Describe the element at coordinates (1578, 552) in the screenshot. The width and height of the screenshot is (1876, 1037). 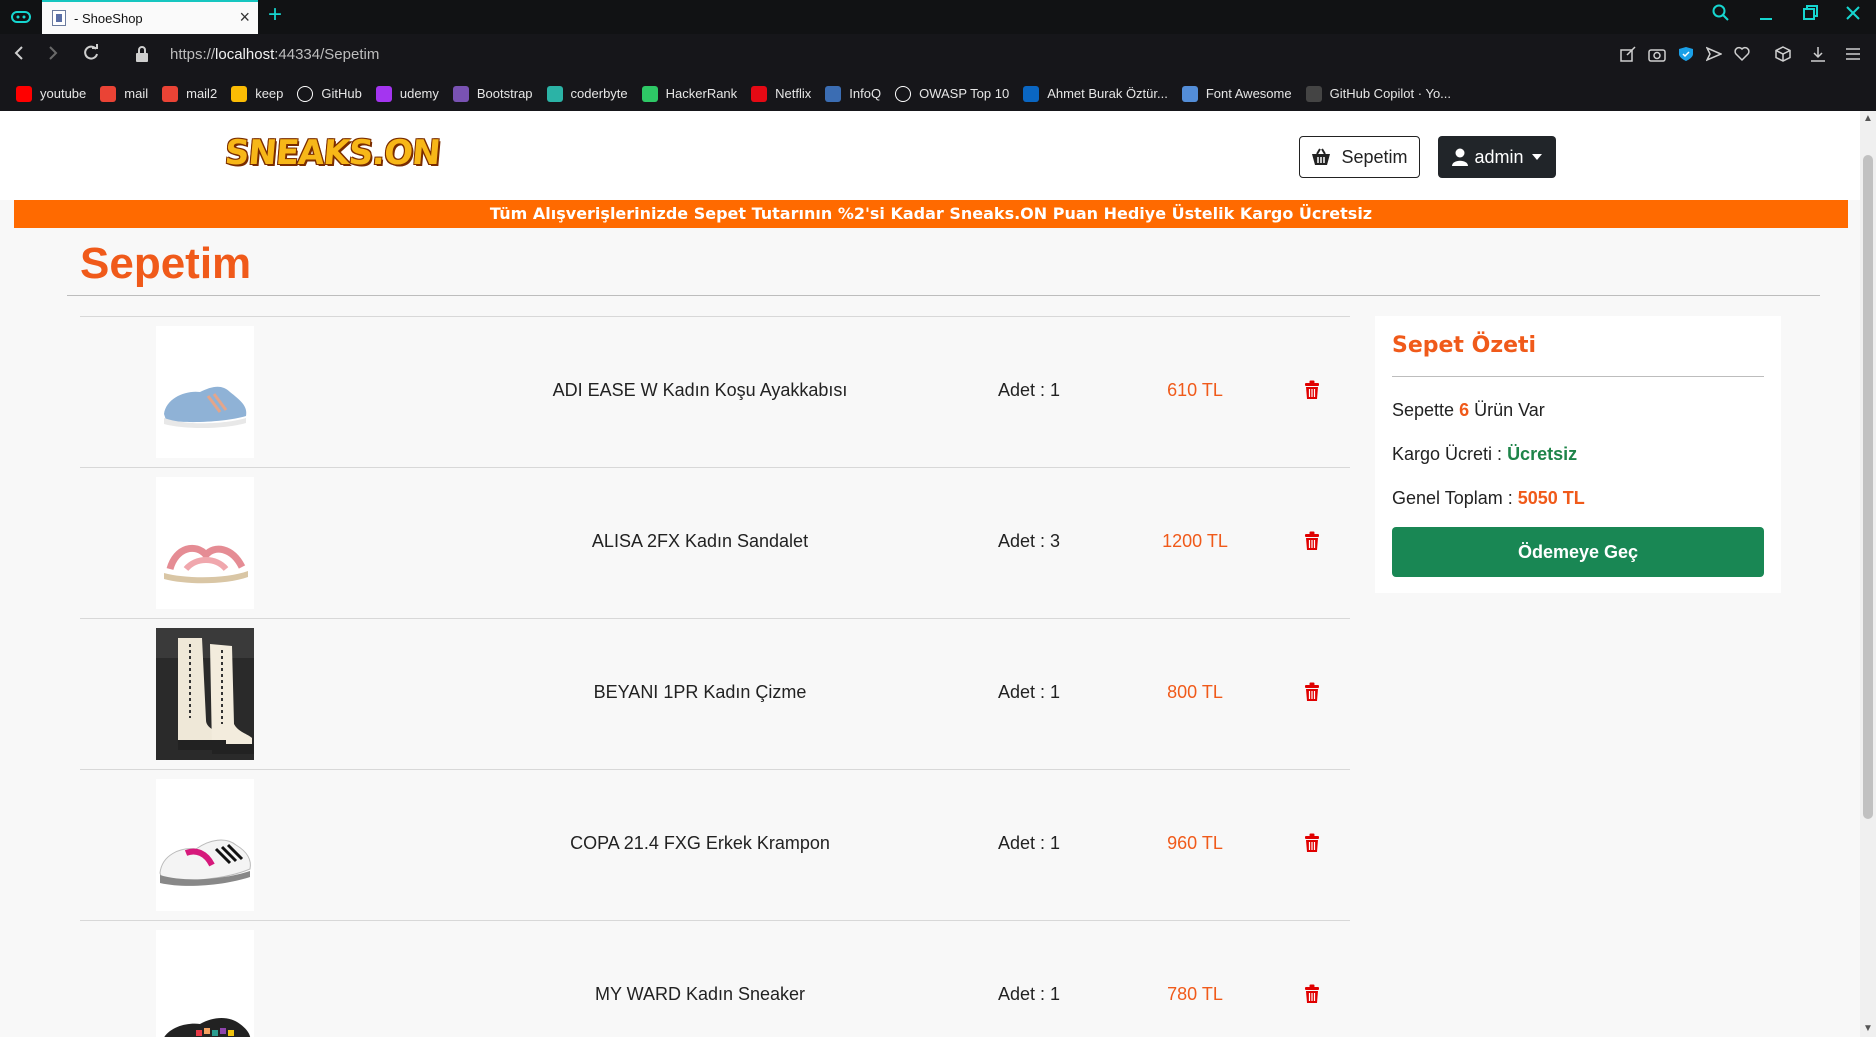
I see `checkout-button: Ödemeye Geç` at that location.